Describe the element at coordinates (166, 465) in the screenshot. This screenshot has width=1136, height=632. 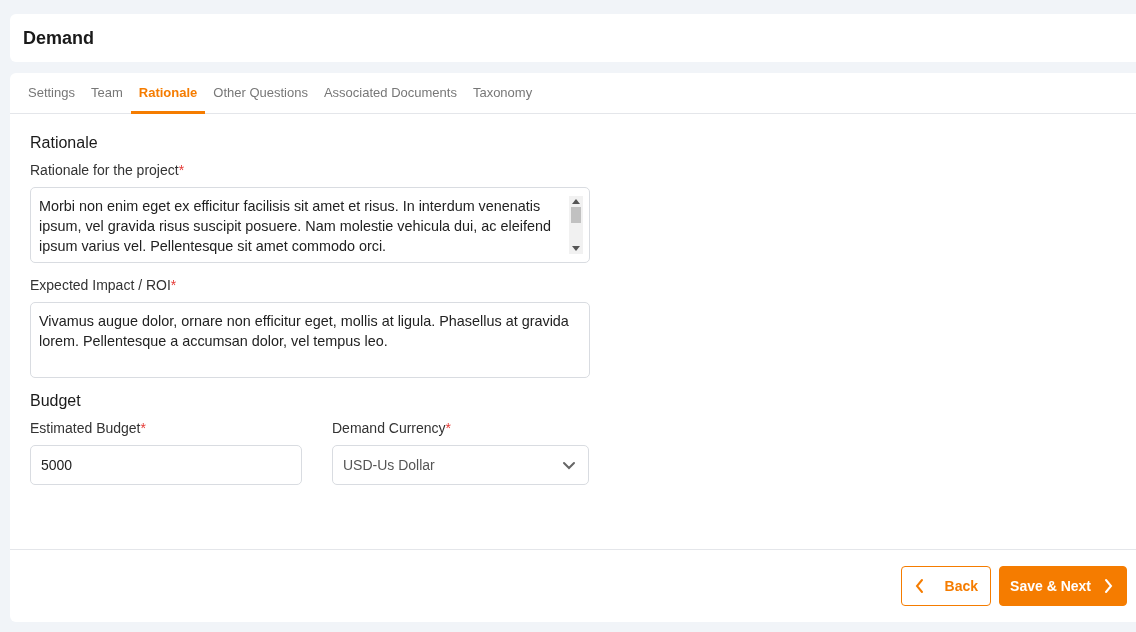
I see `text-input: 5000` at that location.